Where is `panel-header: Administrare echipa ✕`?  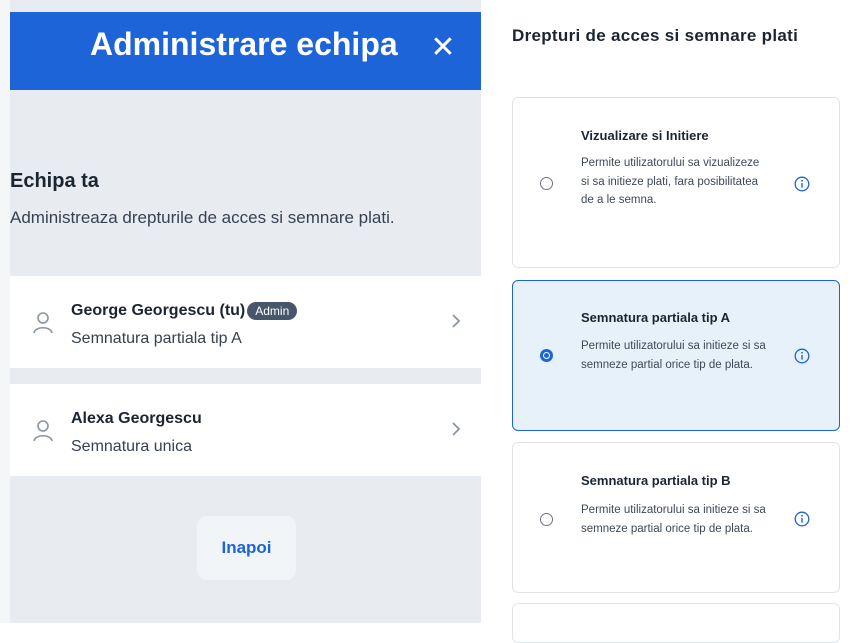 panel-header: Administrare echipa ✕ is located at coordinates (245, 51).